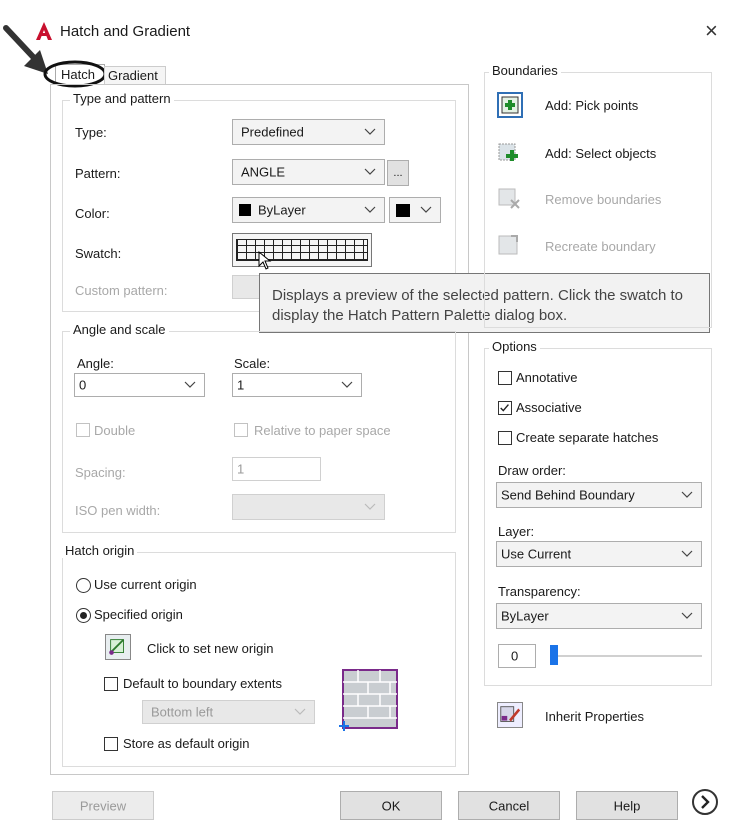  What do you see at coordinates (111, 684) in the screenshot?
I see `default-extents-checkbox` at bounding box center [111, 684].